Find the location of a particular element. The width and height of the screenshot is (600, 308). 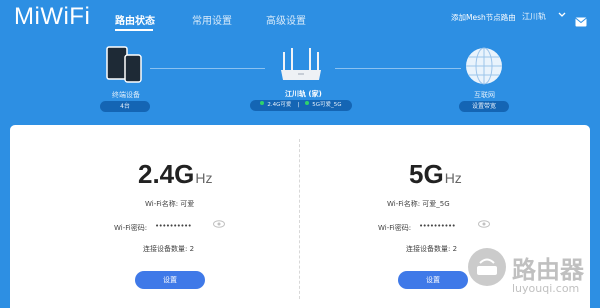

tab-common-settings: 常用设置 is located at coordinates (212, 19).